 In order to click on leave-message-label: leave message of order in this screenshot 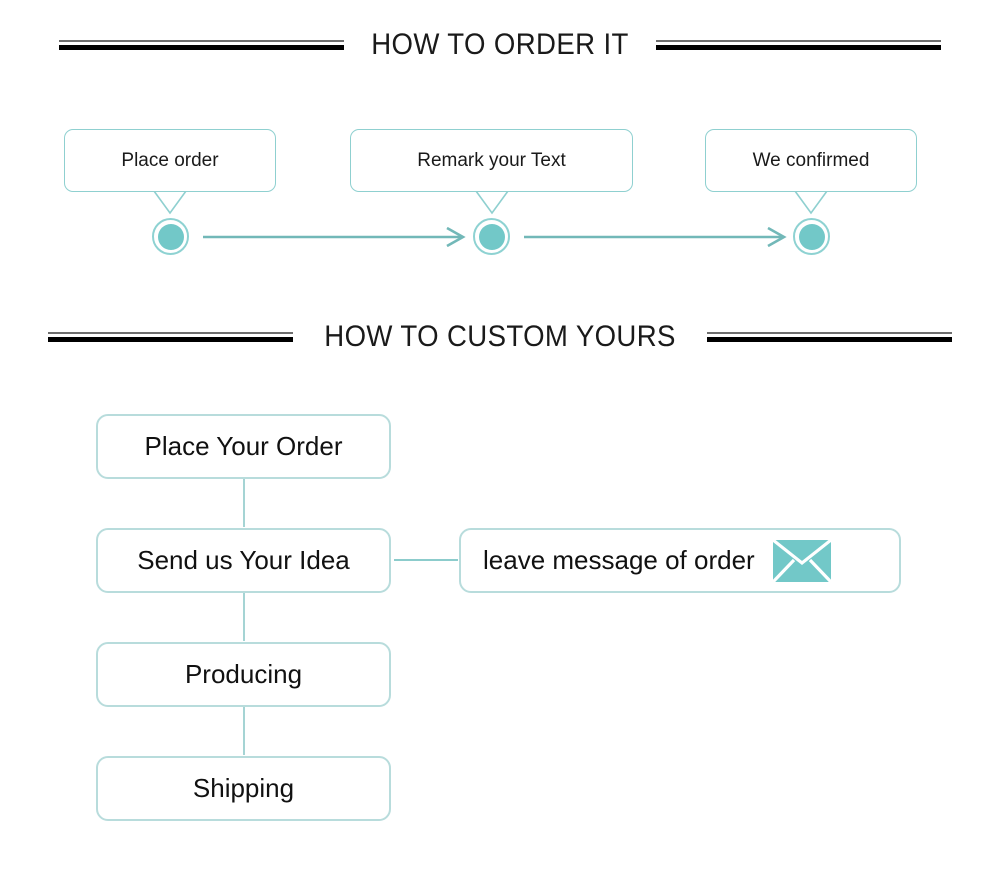, I will do `click(619, 560)`.